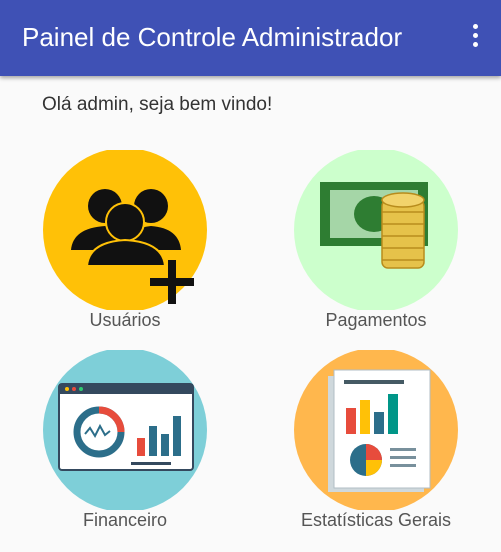  Describe the element at coordinates (125, 230) in the screenshot. I see `users-add-icon` at that location.